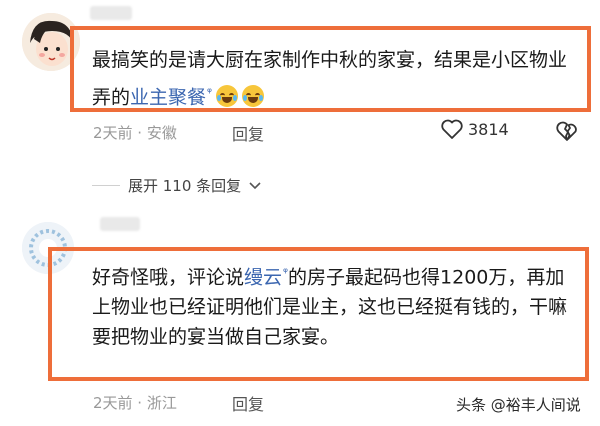  I want to click on expand-replies-button: 展开 110 条回复, so click(176, 185).